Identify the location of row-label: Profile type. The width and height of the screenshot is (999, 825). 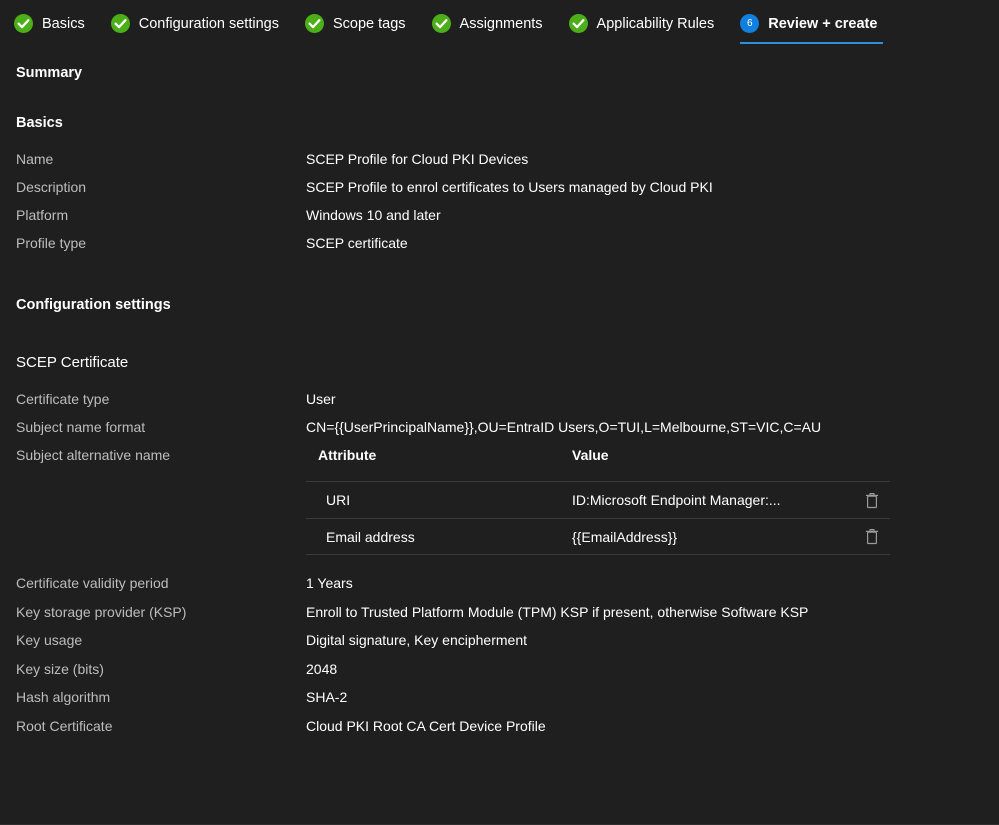
(51, 243).